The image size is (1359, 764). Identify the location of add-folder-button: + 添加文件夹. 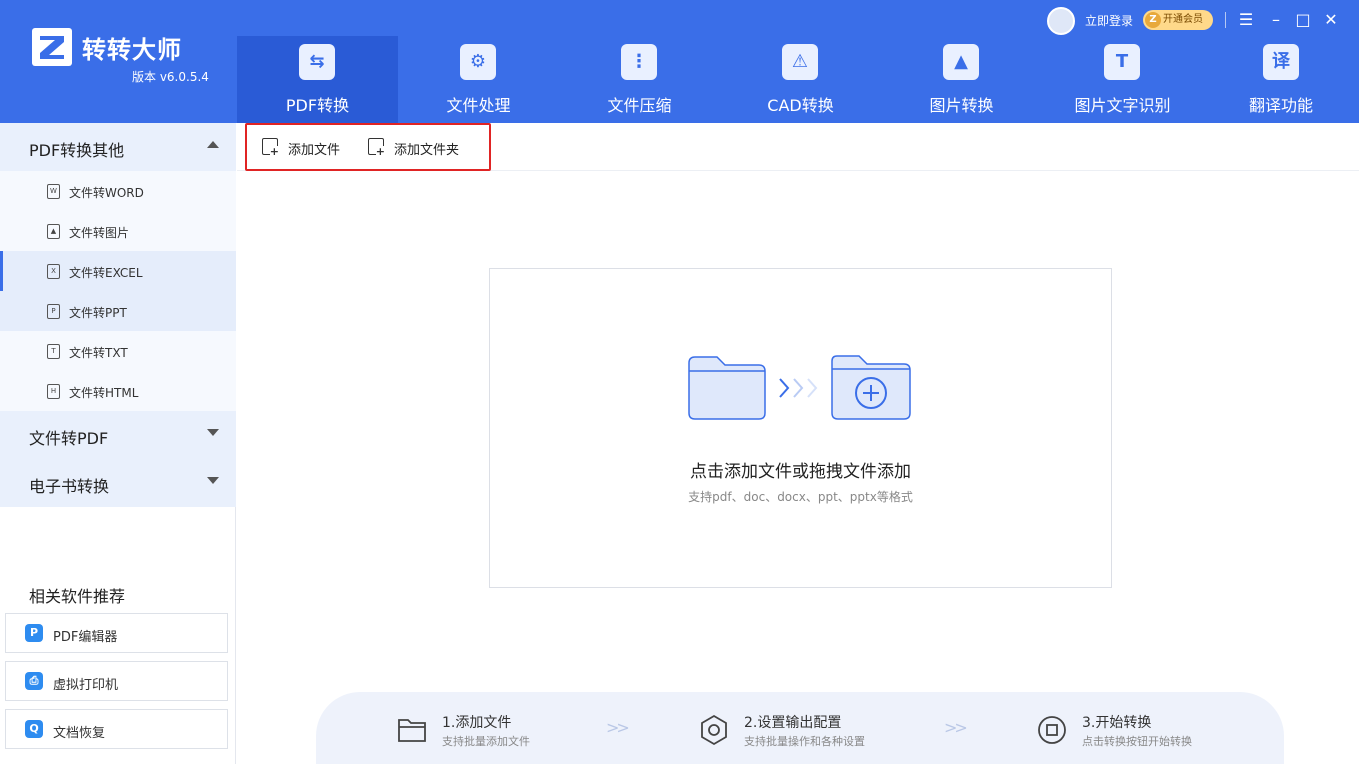
(423, 147).